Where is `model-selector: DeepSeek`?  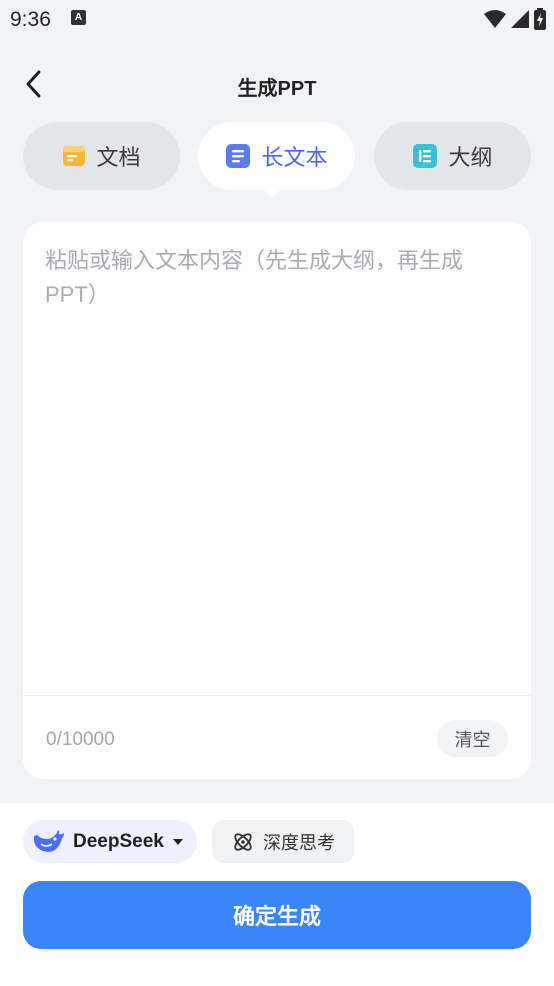 model-selector: DeepSeek is located at coordinates (110, 841).